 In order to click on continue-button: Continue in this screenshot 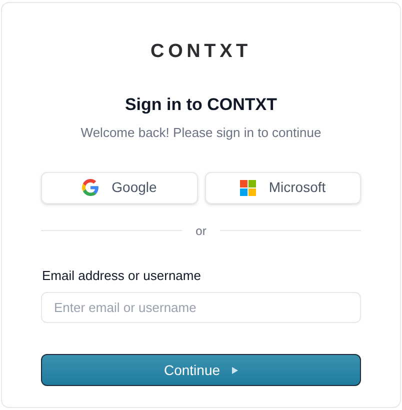, I will do `click(201, 370)`.